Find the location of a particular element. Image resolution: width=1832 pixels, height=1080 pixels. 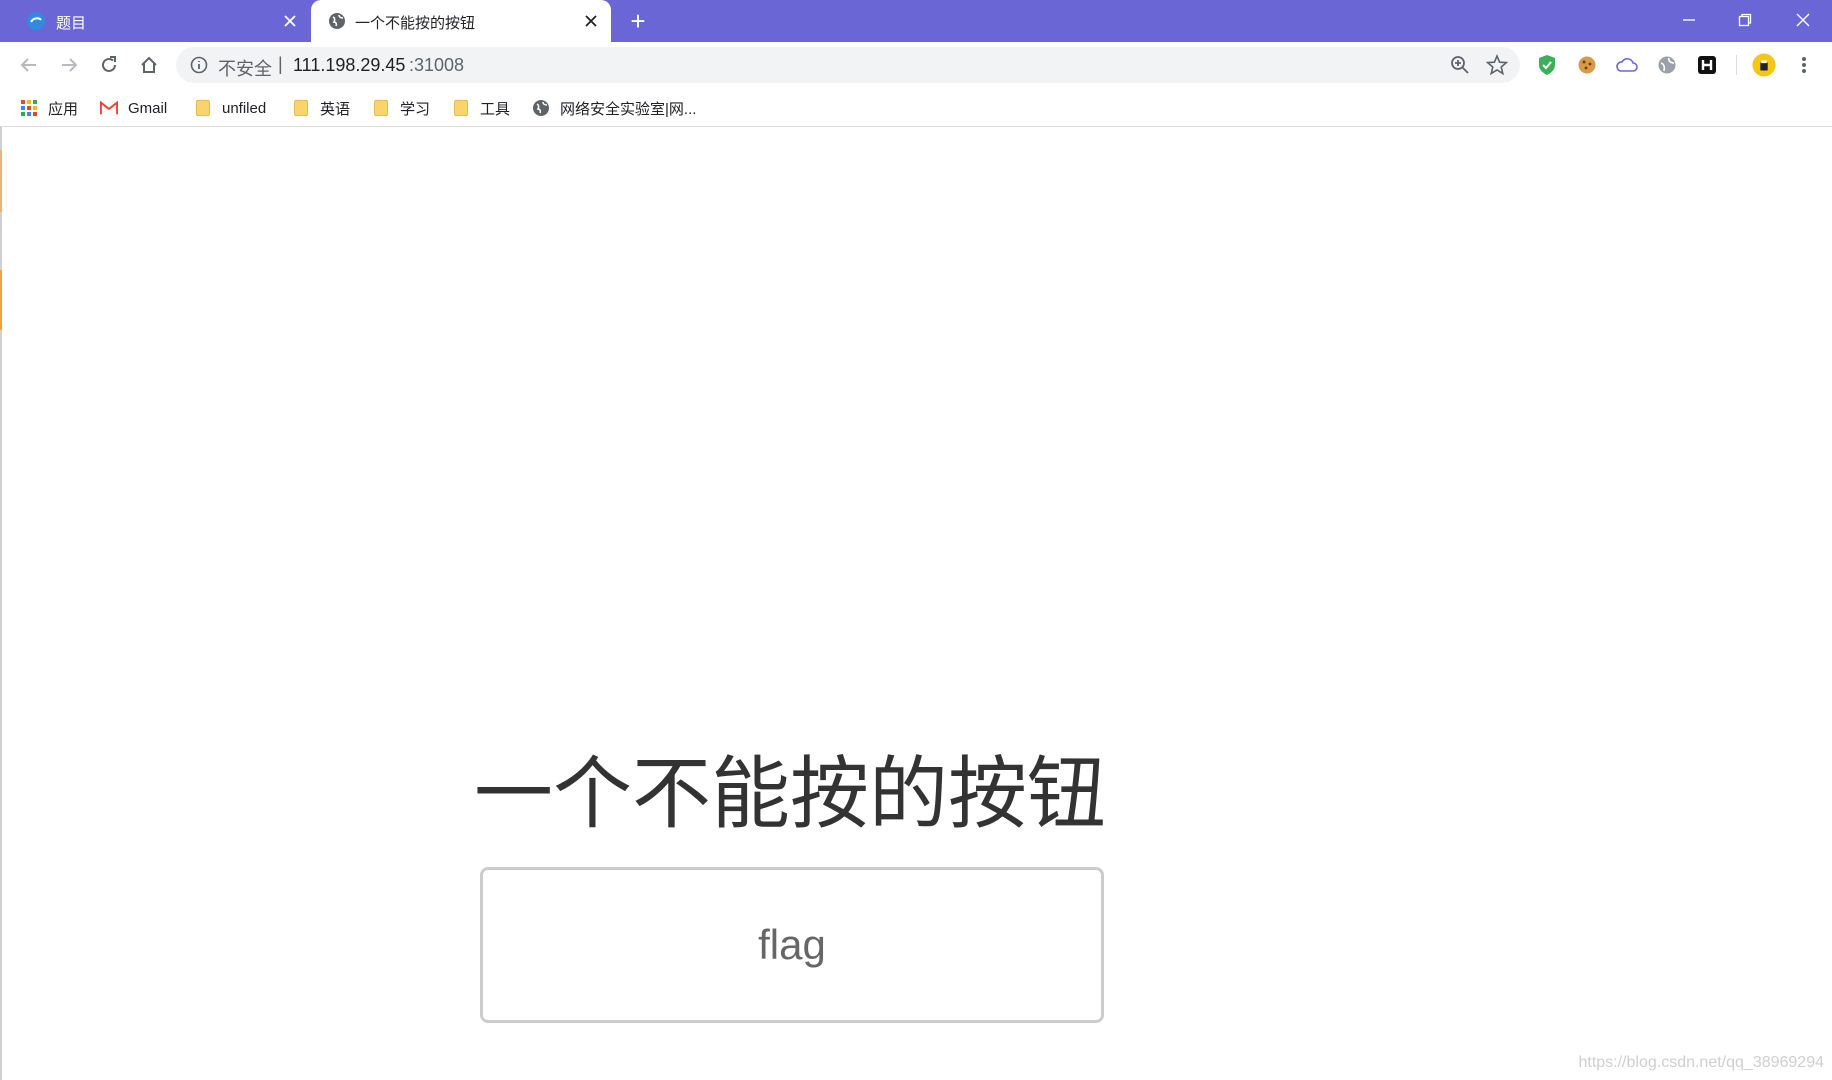

bookmark-label: 英语 is located at coordinates (335, 109).